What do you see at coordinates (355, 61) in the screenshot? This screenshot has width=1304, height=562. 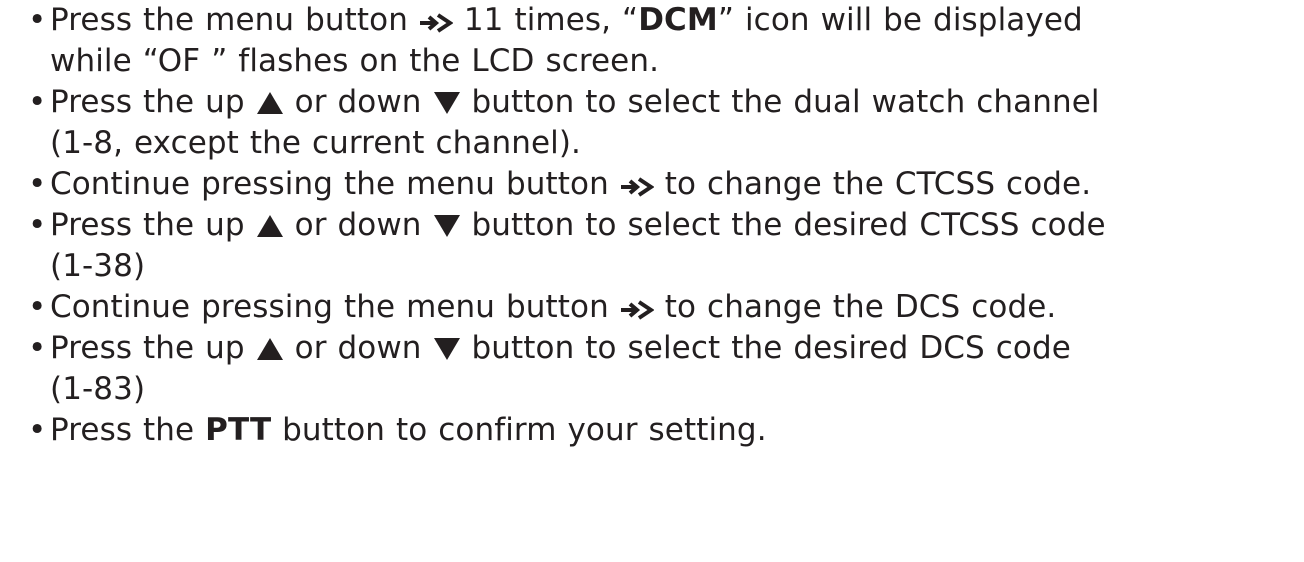 I see `step-line-continued: while “OF ” flashes on the LCD screen.` at bounding box center [355, 61].